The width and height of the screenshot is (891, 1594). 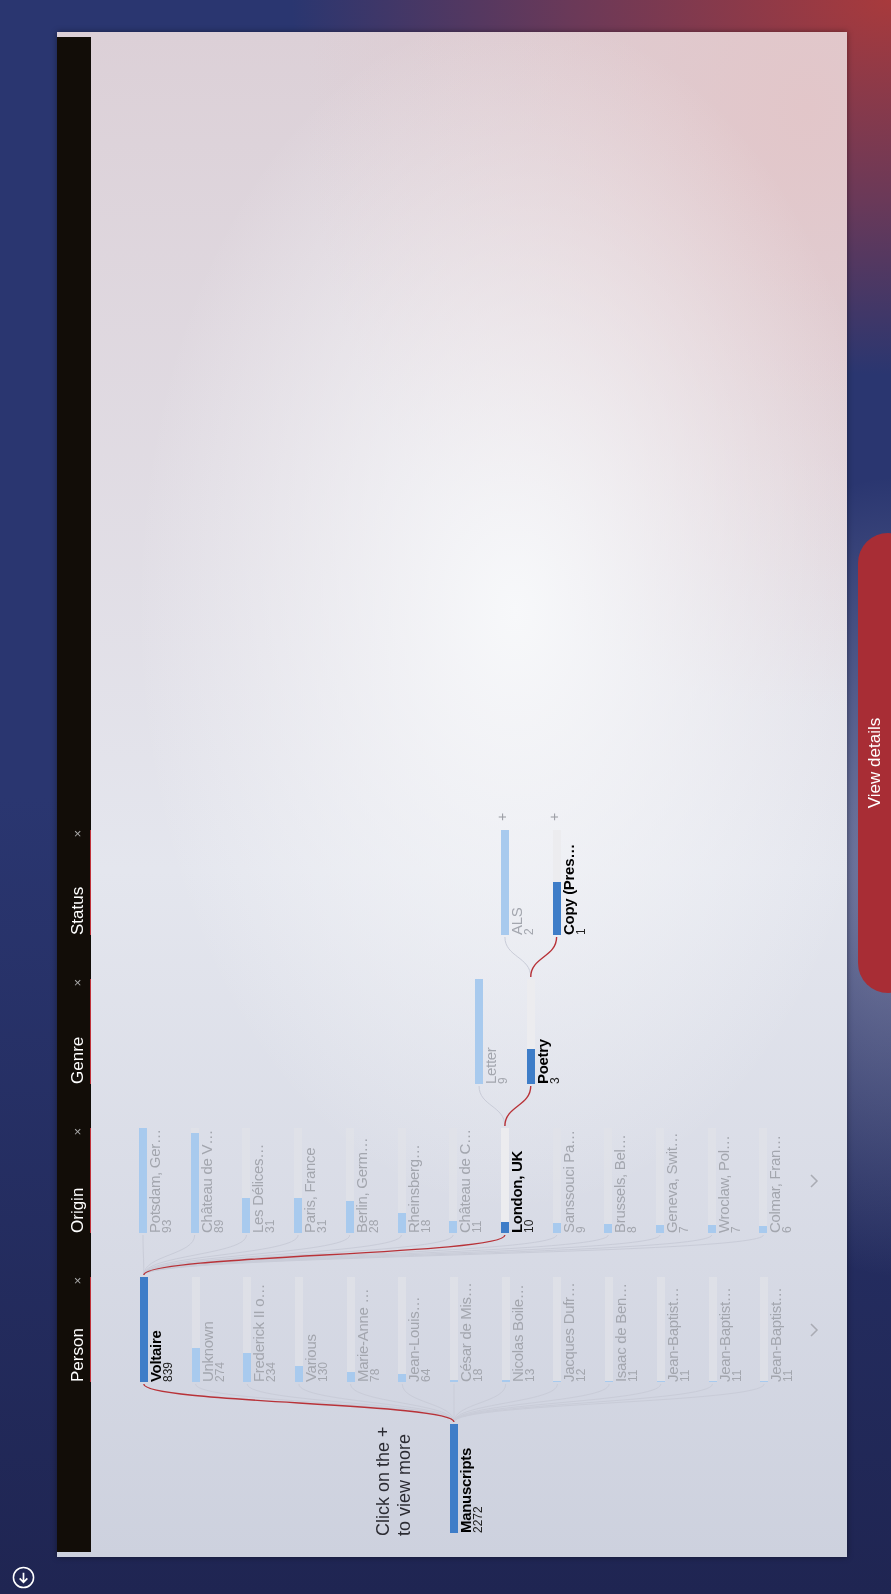 I want to click on node-label: Voltaire, so click(x=155, y=1356).